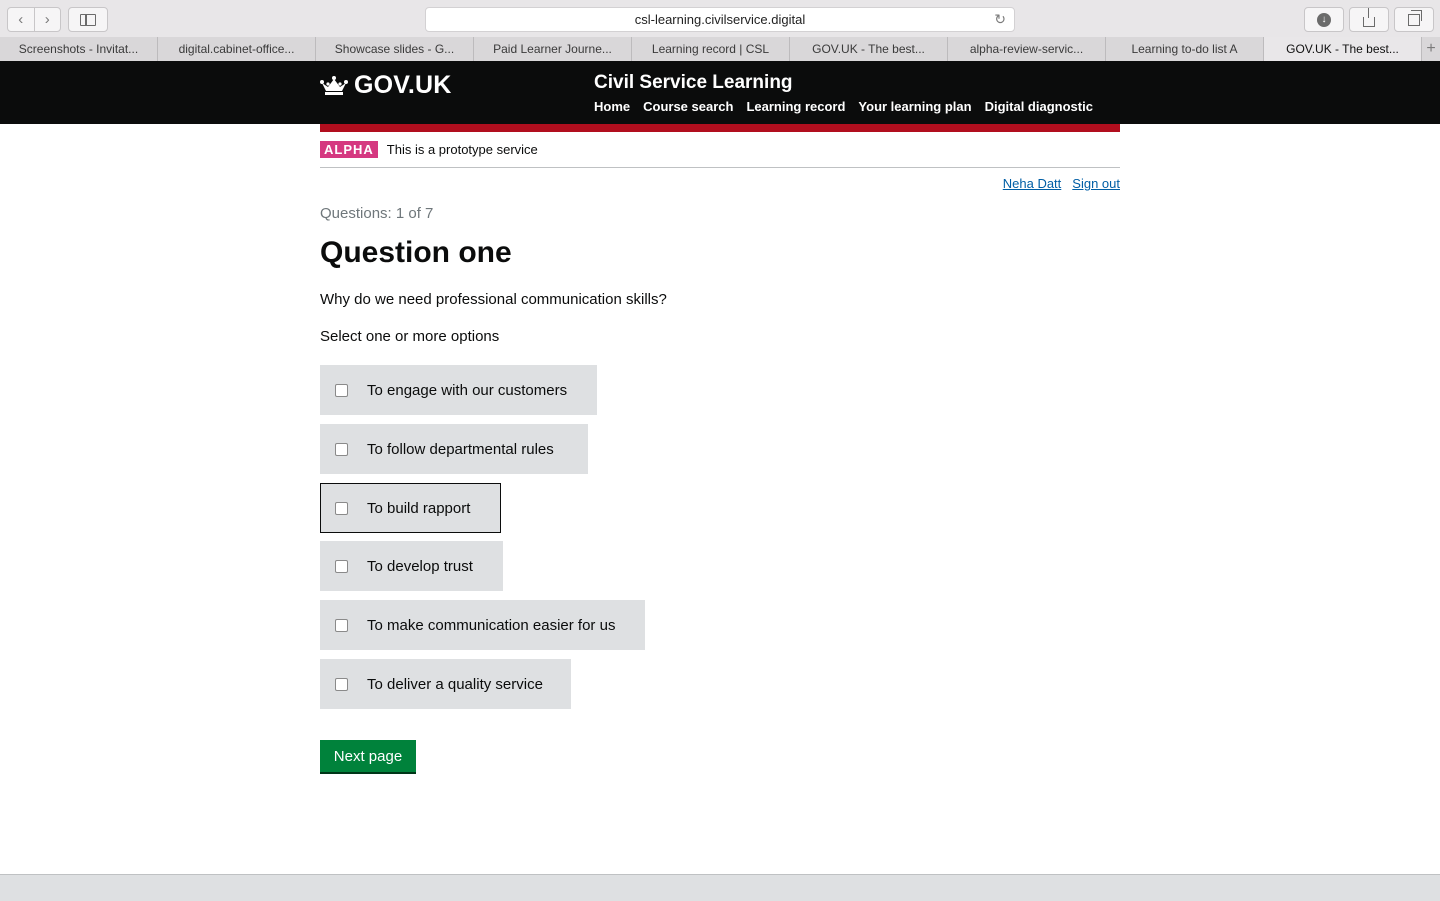 The image size is (1440, 901). I want to click on phase-tag: ALPHA, so click(349, 149).